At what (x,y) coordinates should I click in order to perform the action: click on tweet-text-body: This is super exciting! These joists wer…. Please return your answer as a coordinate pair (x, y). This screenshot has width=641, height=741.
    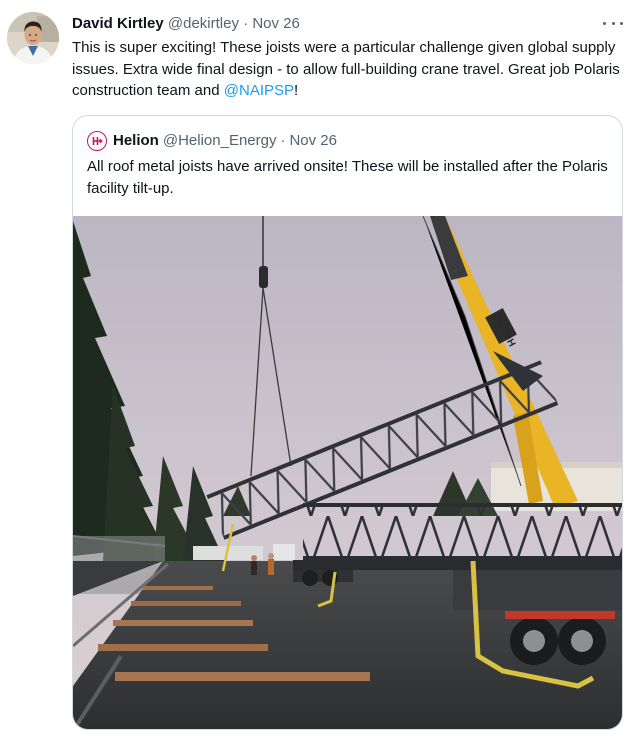
    Looking at the image, I should click on (346, 69).